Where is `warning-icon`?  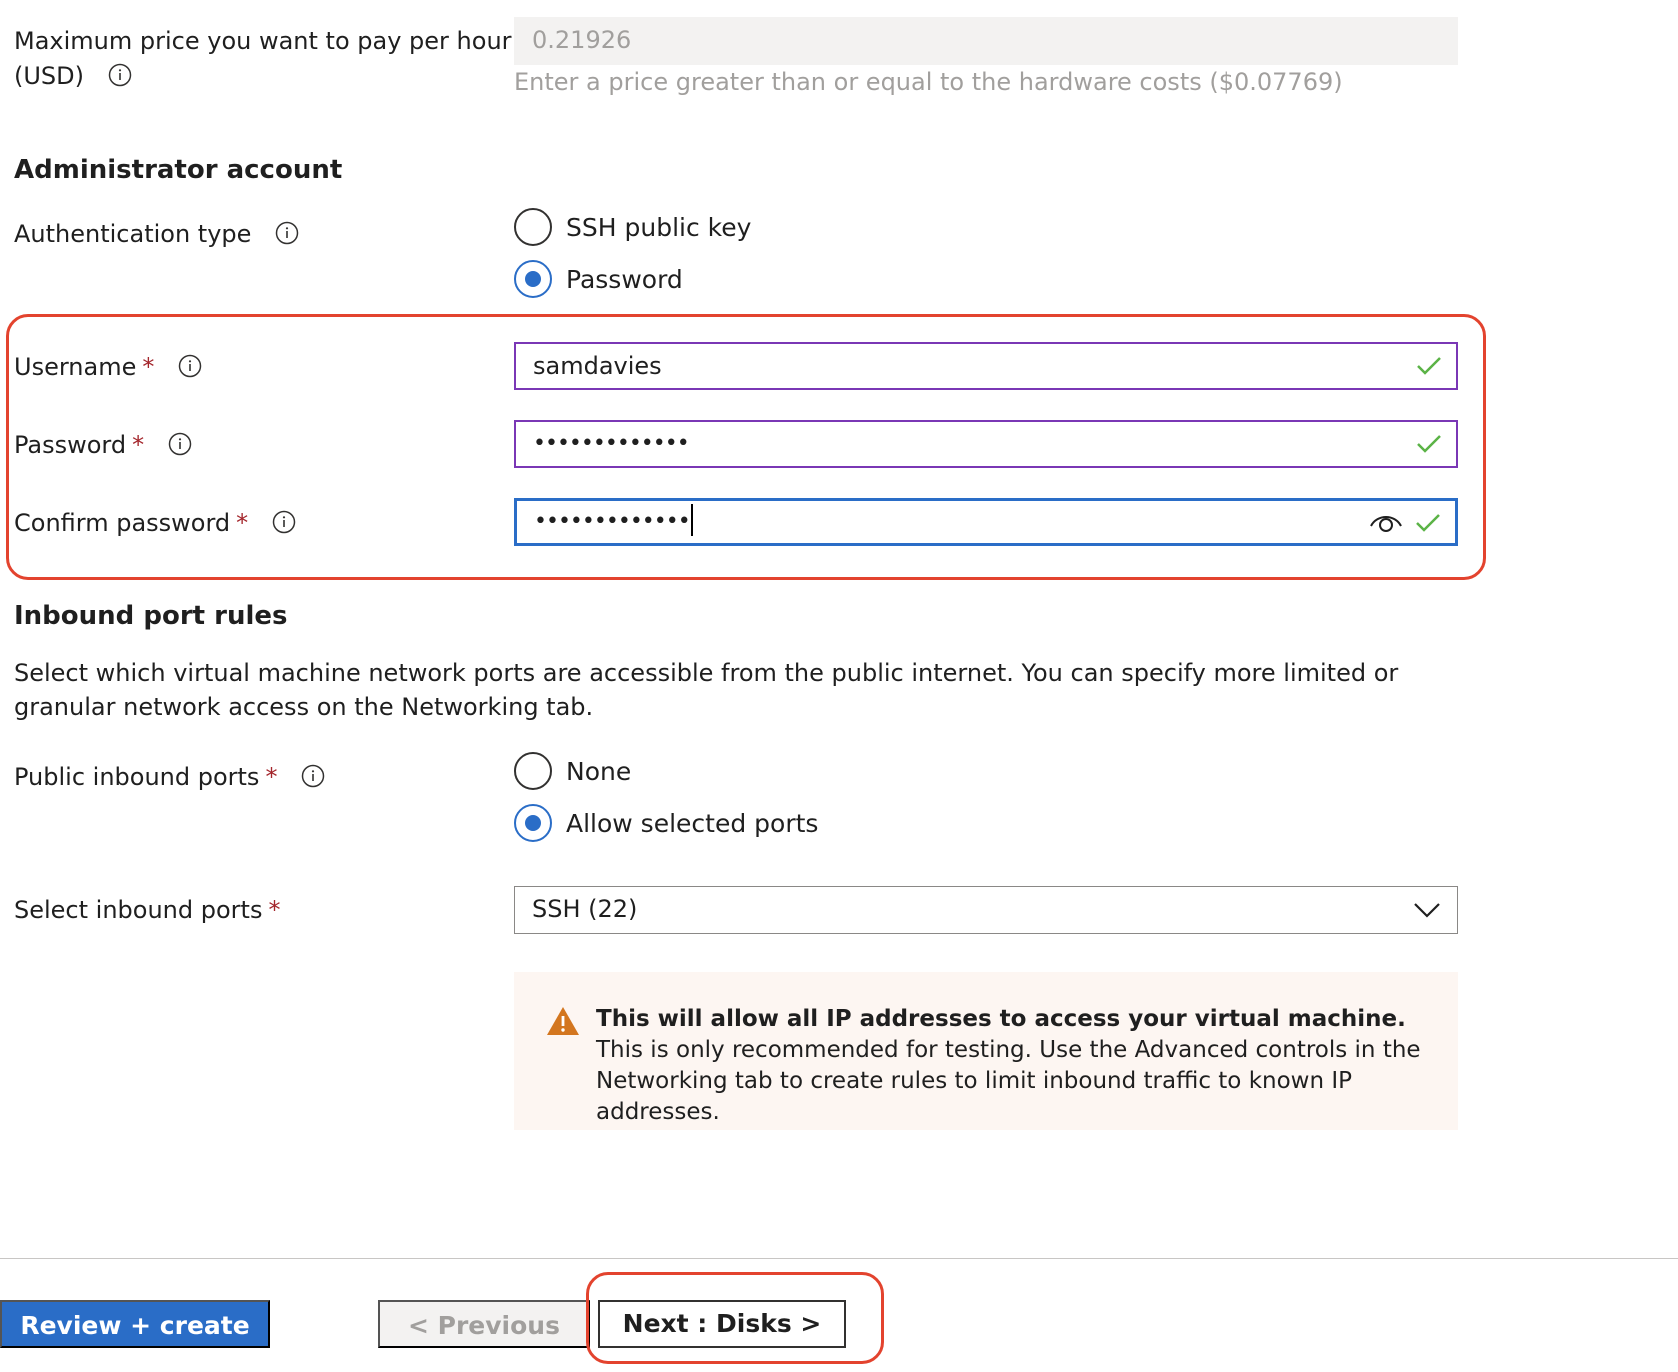 warning-icon is located at coordinates (563, 1021).